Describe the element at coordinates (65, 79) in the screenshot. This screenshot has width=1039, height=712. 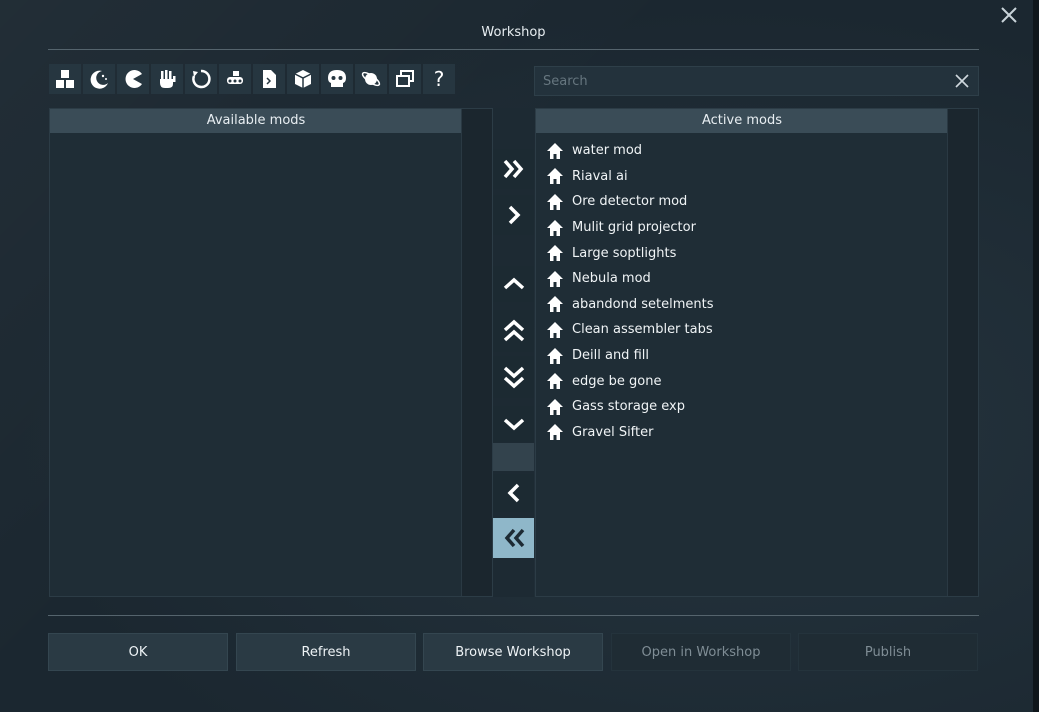
I see `blocks-icon` at that location.